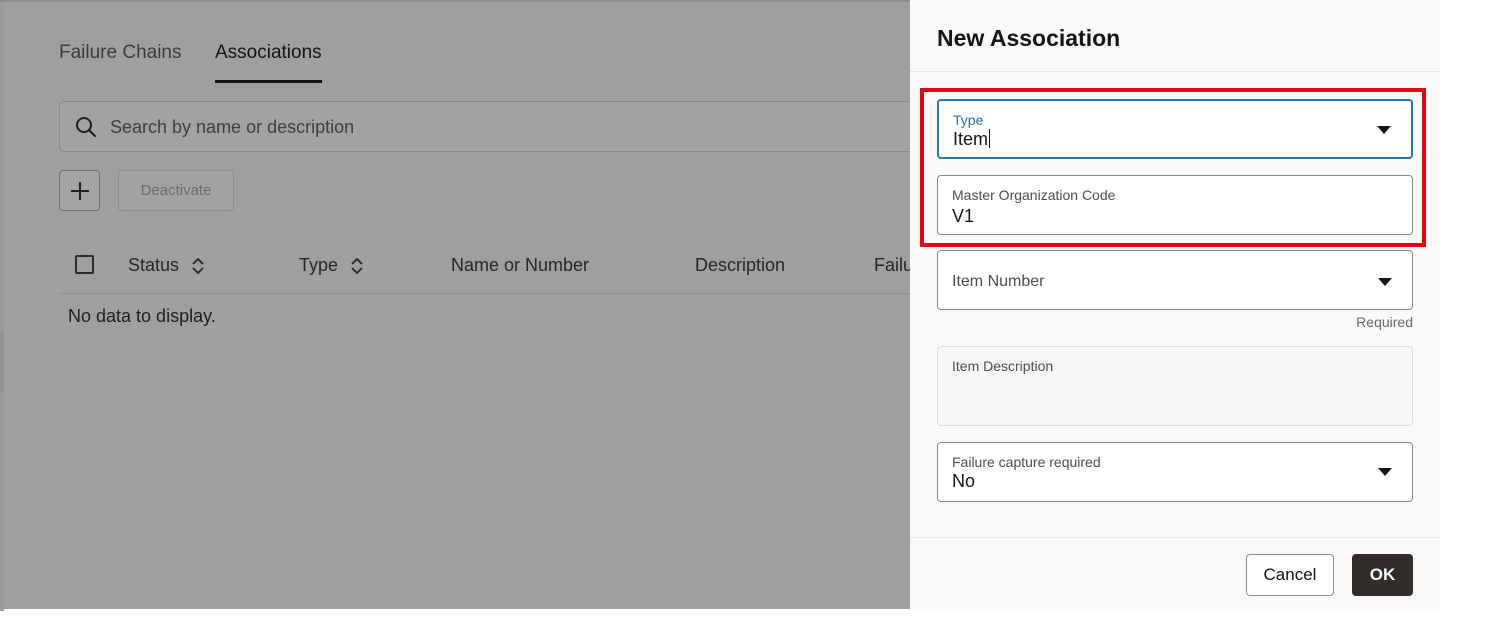  I want to click on column-header-name-or-number: Name or Number, so click(520, 265).